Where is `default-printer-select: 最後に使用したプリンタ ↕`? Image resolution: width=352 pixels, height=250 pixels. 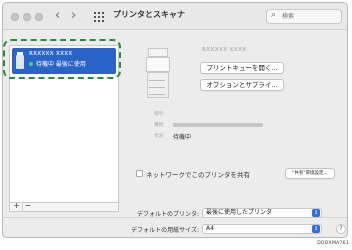 default-printer-select: 最後に使用したプリンタ ↕ is located at coordinates (262, 213).